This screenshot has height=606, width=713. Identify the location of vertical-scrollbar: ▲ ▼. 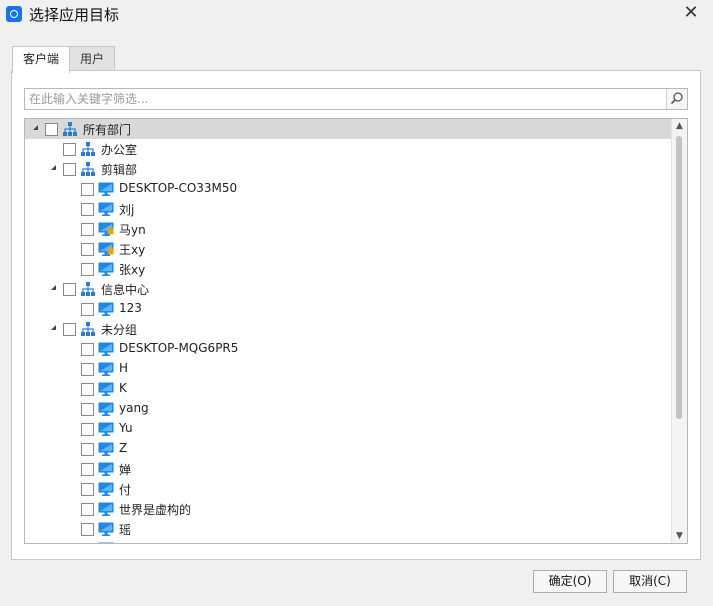
(679, 331).